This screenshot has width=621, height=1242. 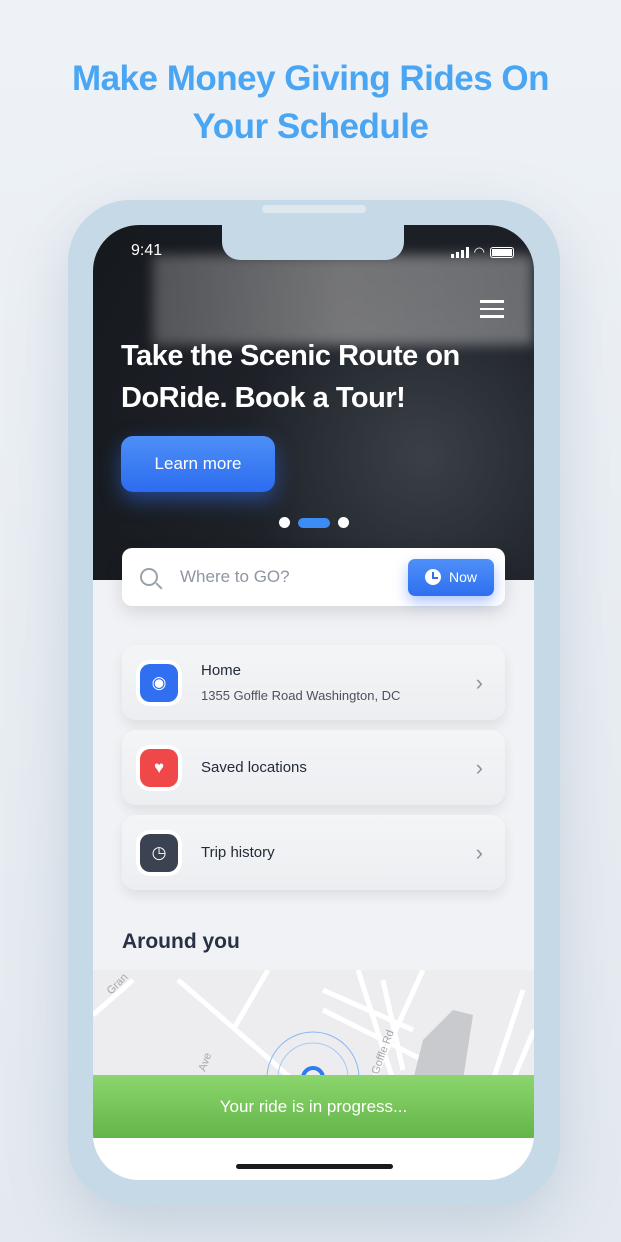 What do you see at coordinates (313, 242) in the screenshot?
I see `phone-notch` at bounding box center [313, 242].